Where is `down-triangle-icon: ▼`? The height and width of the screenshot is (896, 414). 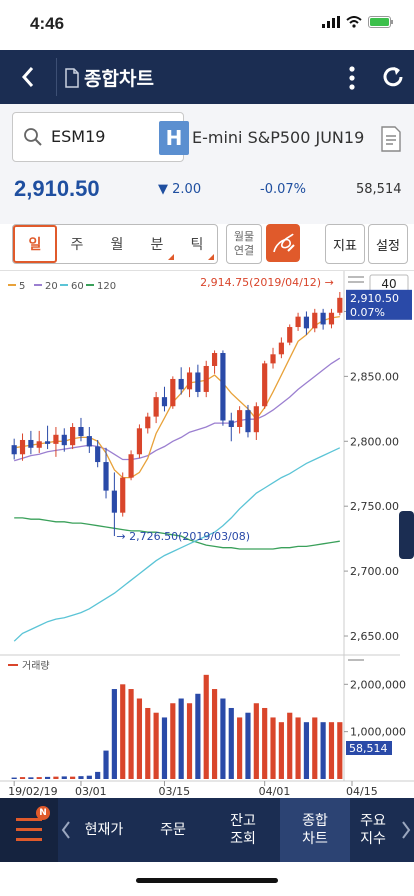 down-triangle-icon: ▼ is located at coordinates (165, 189).